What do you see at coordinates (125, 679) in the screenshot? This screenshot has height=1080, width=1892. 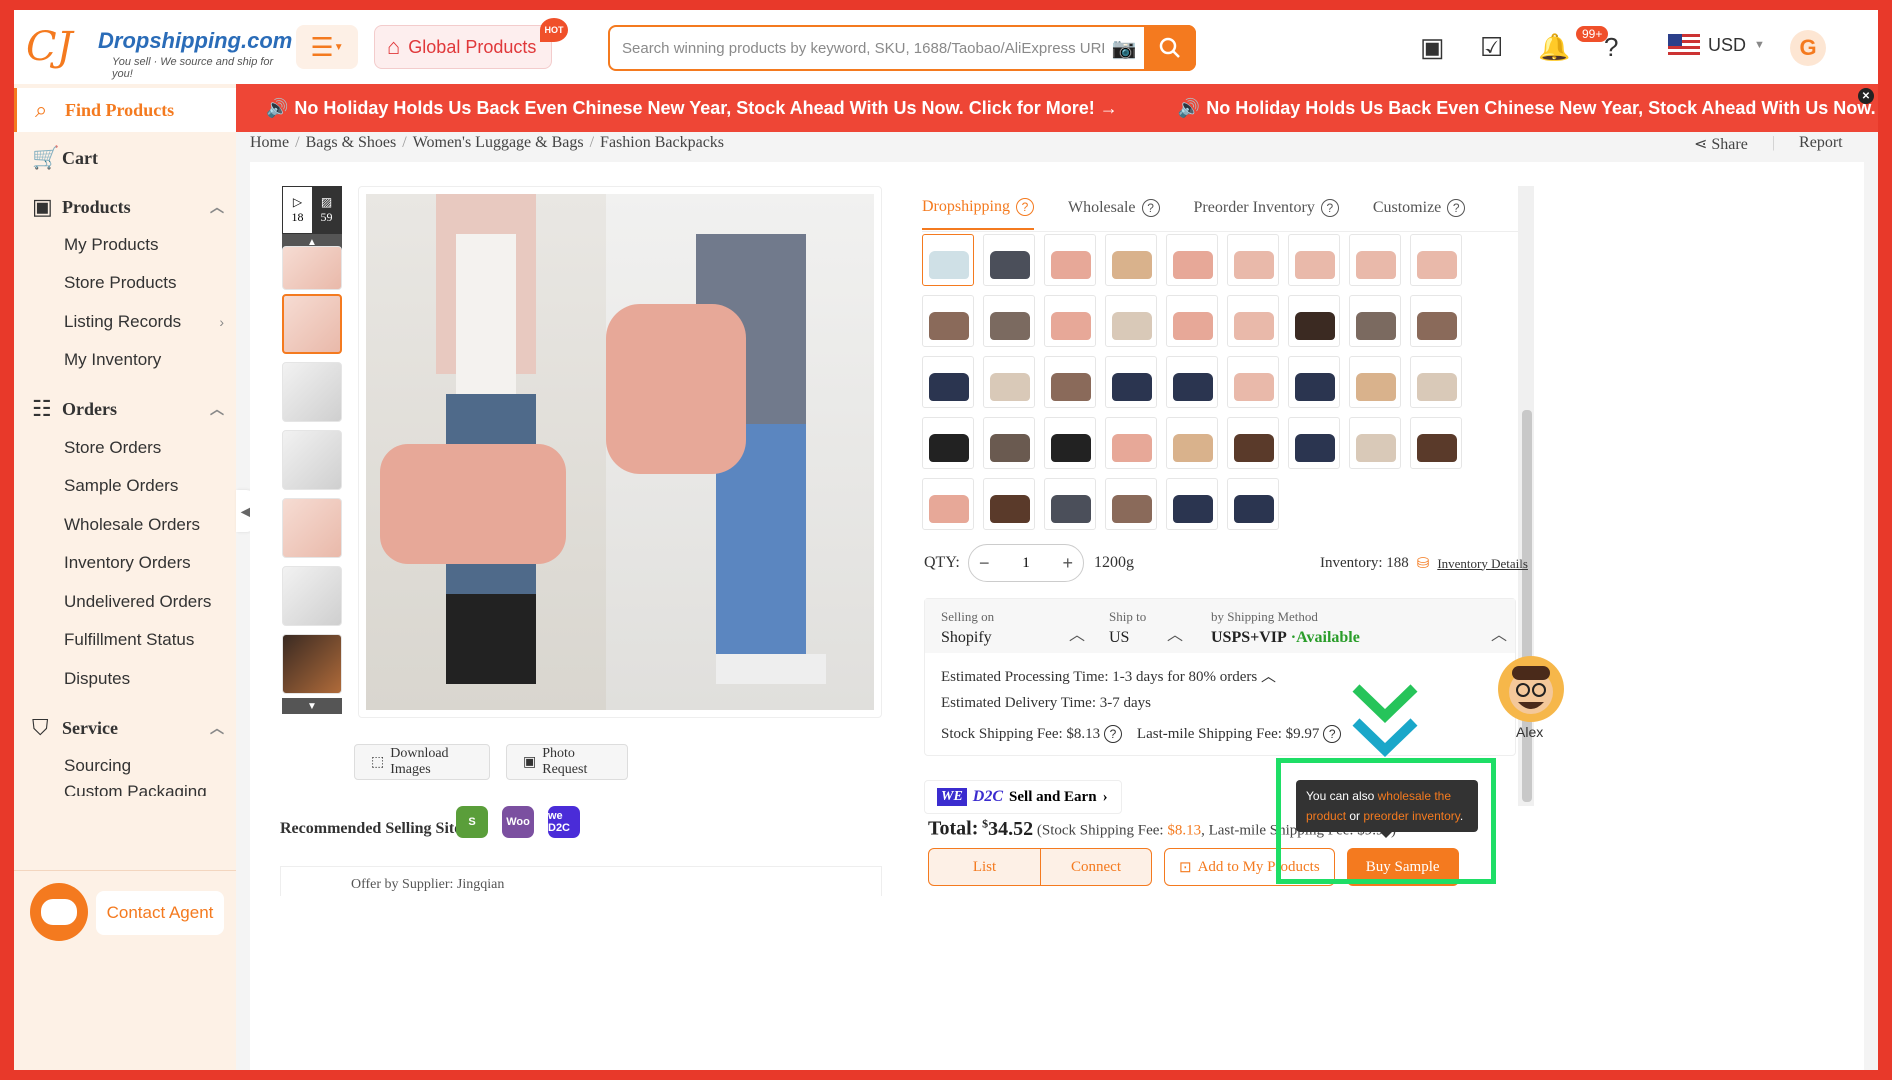 I see `sidebar-item-disputes: Disputes` at bounding box center [125, 679].